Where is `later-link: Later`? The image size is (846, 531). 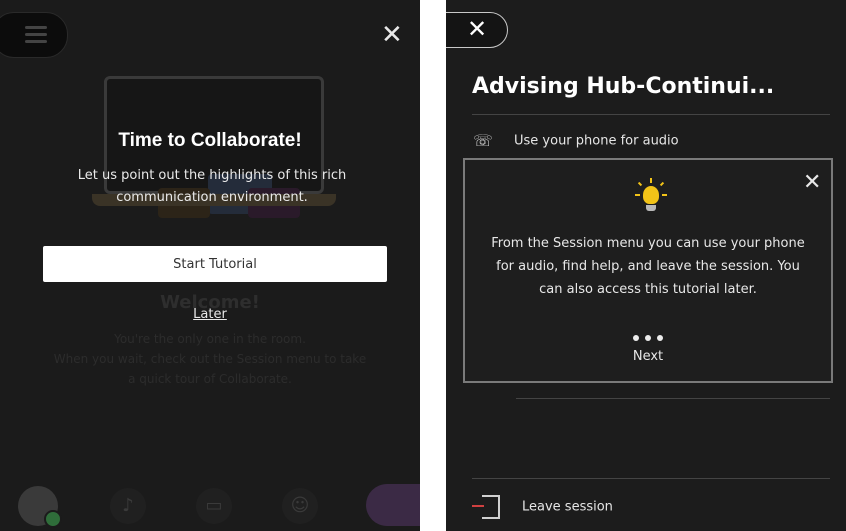
later-link: Later is located at coordinates (210, 314).